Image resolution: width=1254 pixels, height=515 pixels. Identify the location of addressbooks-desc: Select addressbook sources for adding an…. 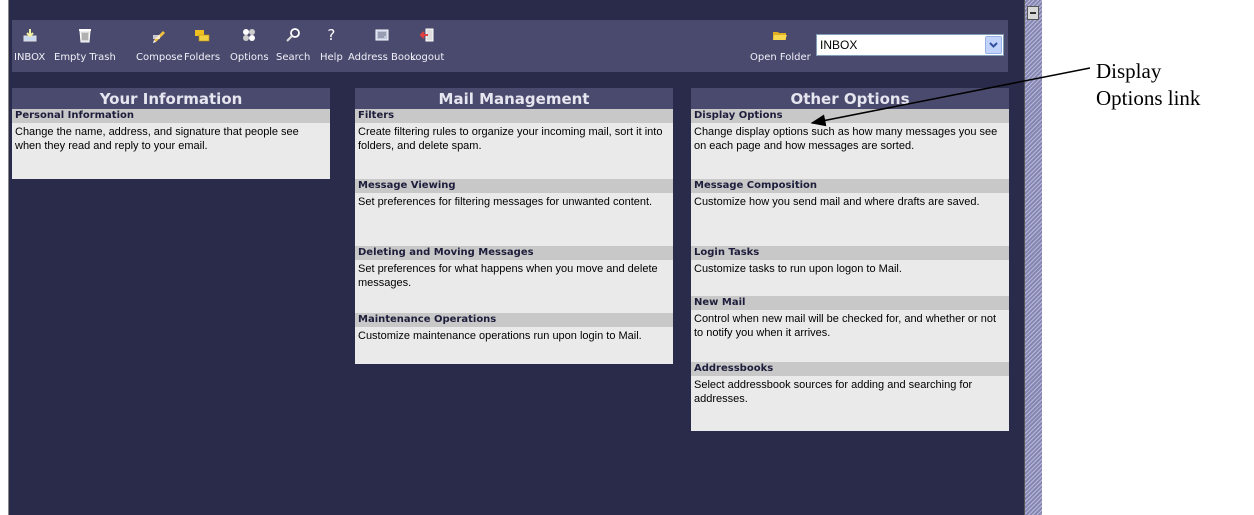
(833, 392).